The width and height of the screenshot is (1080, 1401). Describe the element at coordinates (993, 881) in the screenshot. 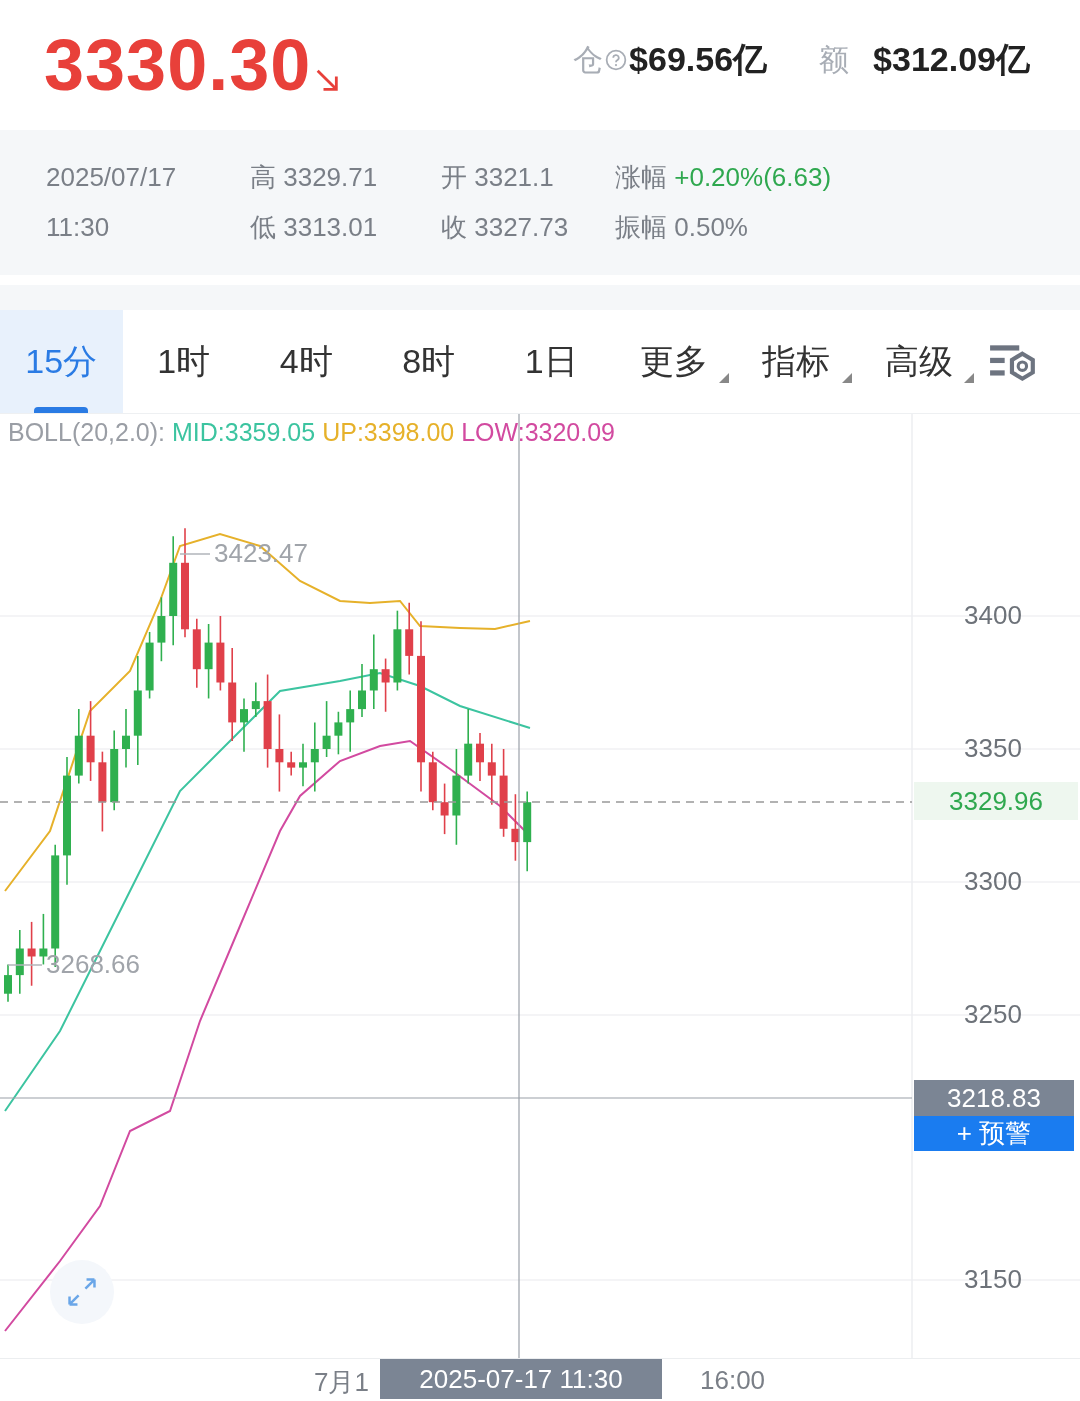

I see `y-axis-label: 3300` at that location.